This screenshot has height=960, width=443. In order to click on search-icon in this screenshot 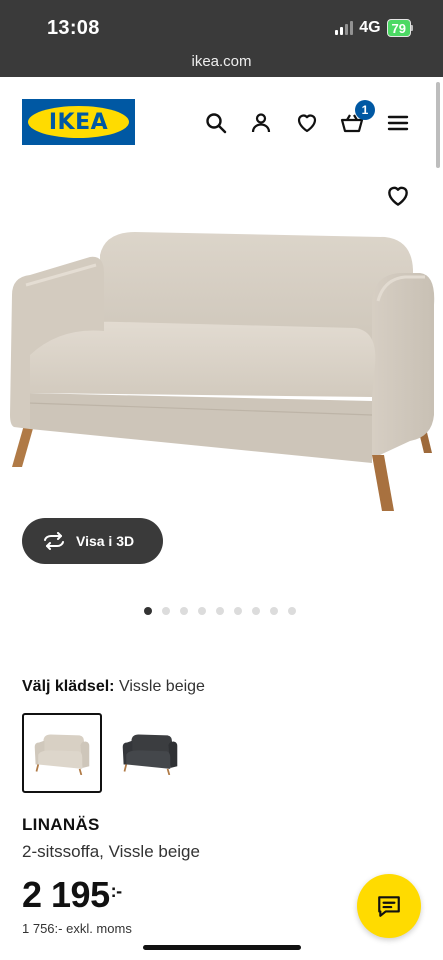, I will do `click(216, 123)`.